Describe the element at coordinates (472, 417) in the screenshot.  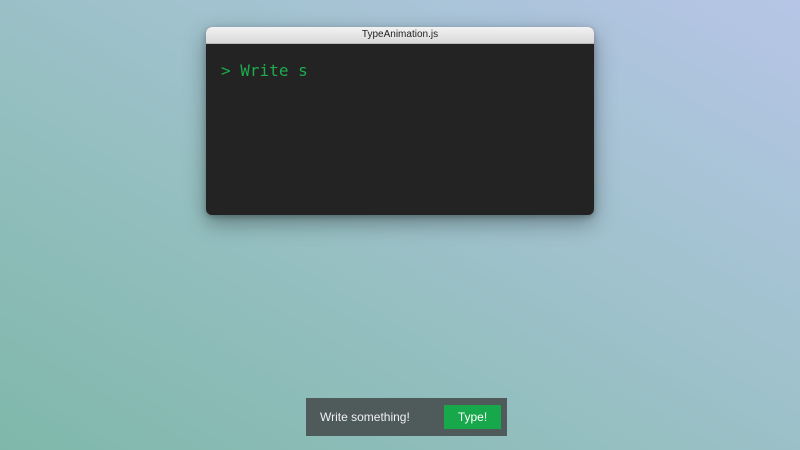
I see `type-button: Type!` at that location.